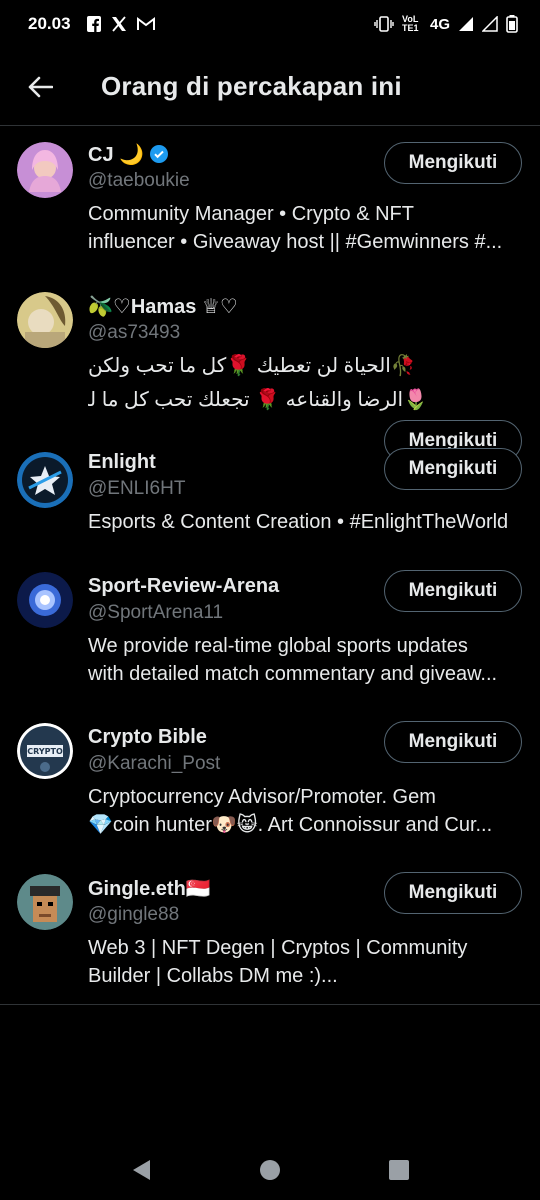 This screenshot has width=540, height=1200. I want to click on vibrate-icon, so click(384, 24).